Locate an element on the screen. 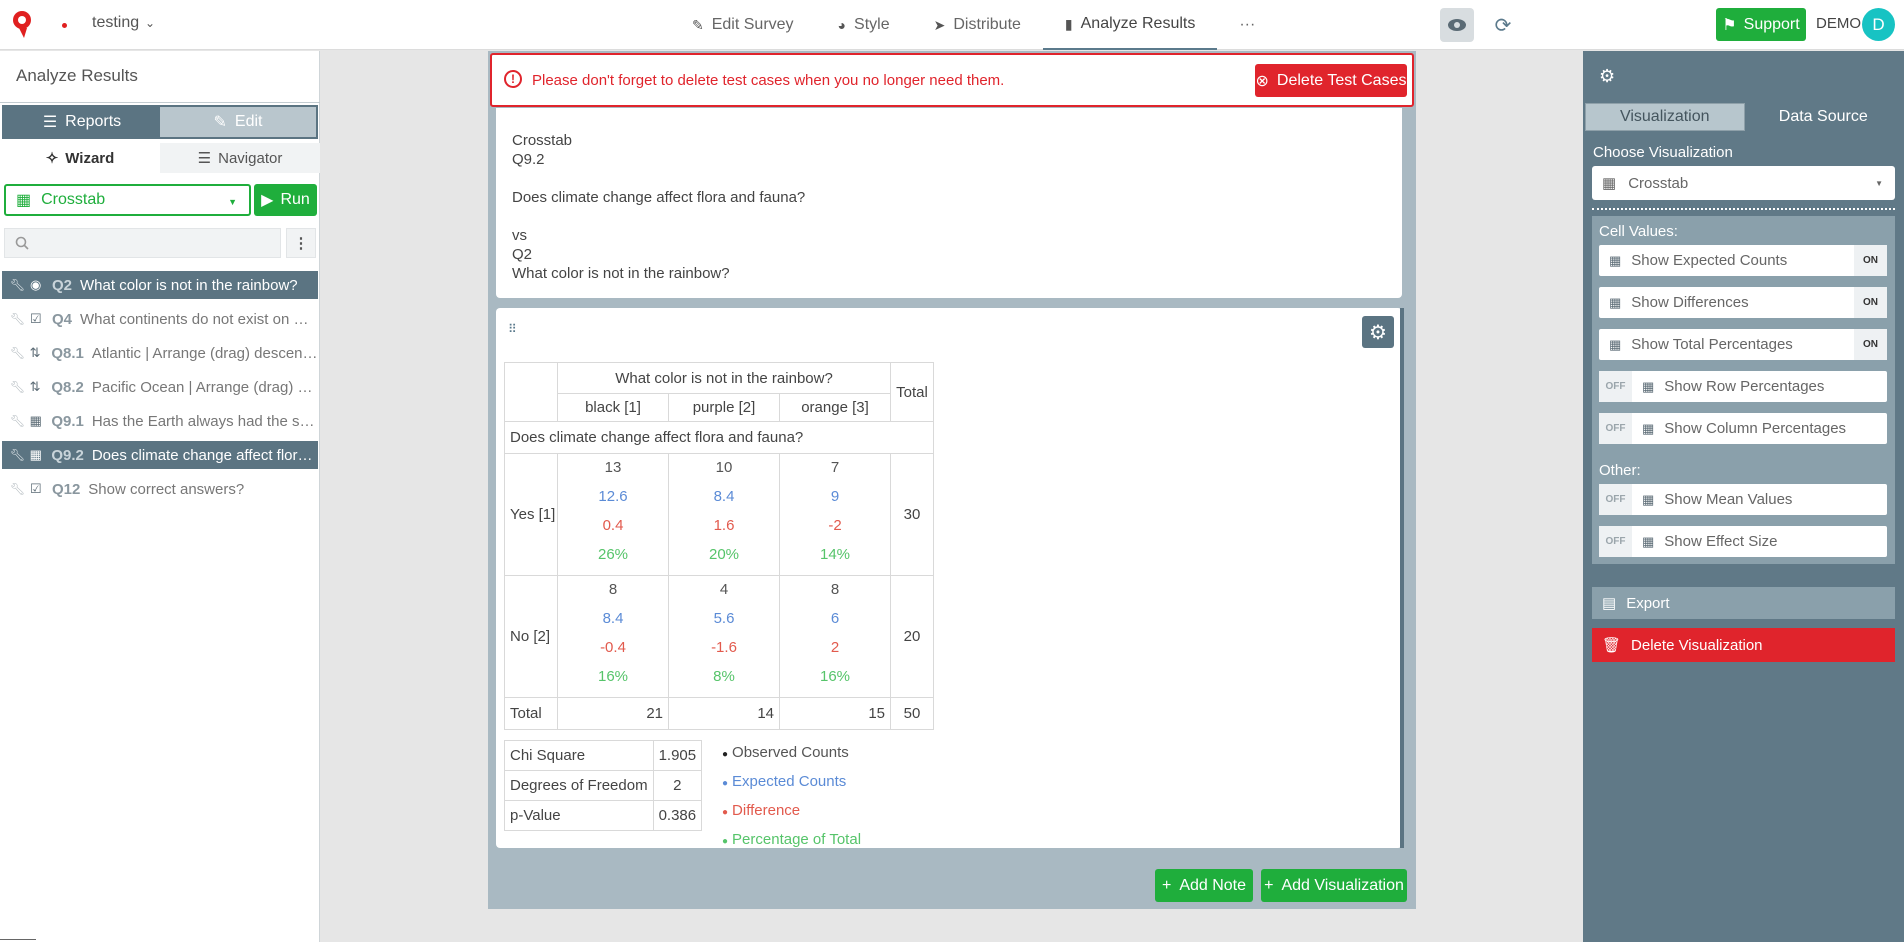 The image size is (1904, 942). nav-style: ◕ Style is located at coordinates (864, 25).